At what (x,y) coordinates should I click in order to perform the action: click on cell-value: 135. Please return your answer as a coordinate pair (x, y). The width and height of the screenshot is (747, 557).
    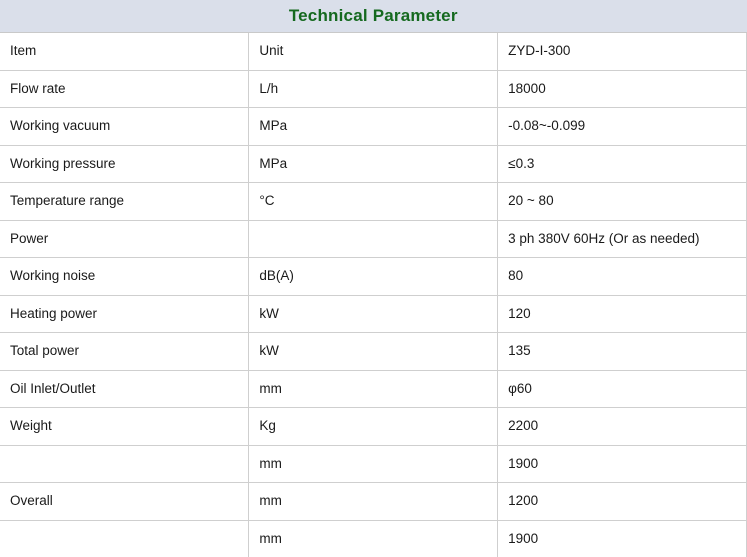
    Looking at the image, I should click on (622, 352).